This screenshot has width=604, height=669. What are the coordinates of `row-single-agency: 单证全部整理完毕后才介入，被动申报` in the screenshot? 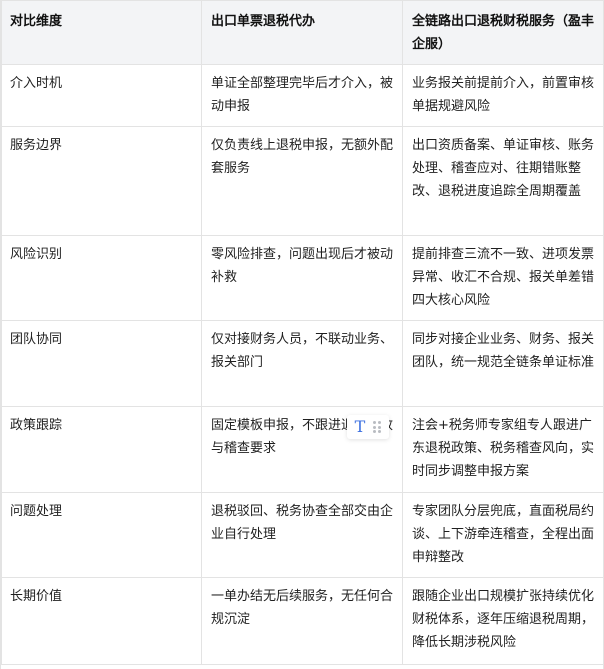 It's located at (302, 95).